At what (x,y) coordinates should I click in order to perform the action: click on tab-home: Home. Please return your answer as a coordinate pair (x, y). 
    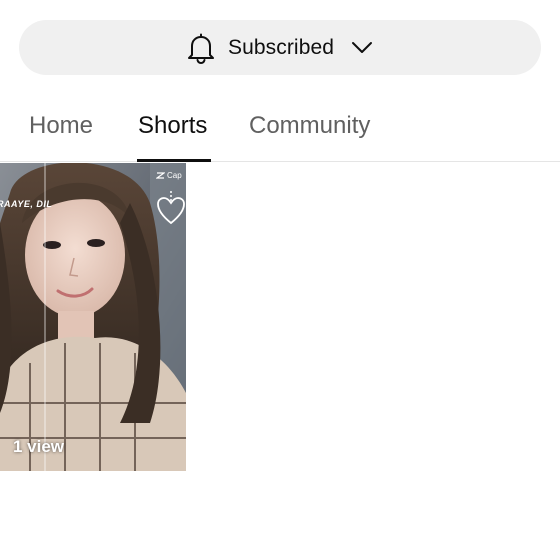
    Looking at the image, I should click on (61, 126).